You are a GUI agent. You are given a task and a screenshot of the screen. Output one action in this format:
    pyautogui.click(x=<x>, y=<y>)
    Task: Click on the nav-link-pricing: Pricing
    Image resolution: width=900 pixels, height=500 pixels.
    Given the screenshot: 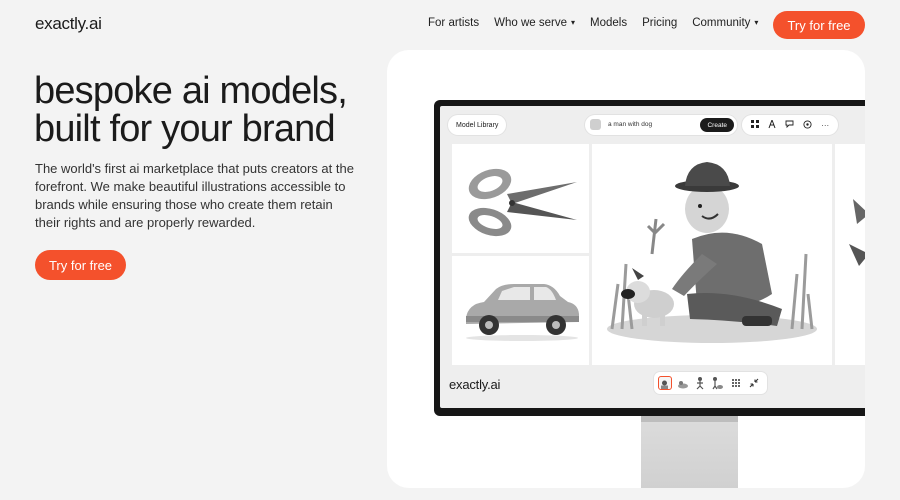 What is the action you would take?
    pyautogui.click(x=659, y=23)
    